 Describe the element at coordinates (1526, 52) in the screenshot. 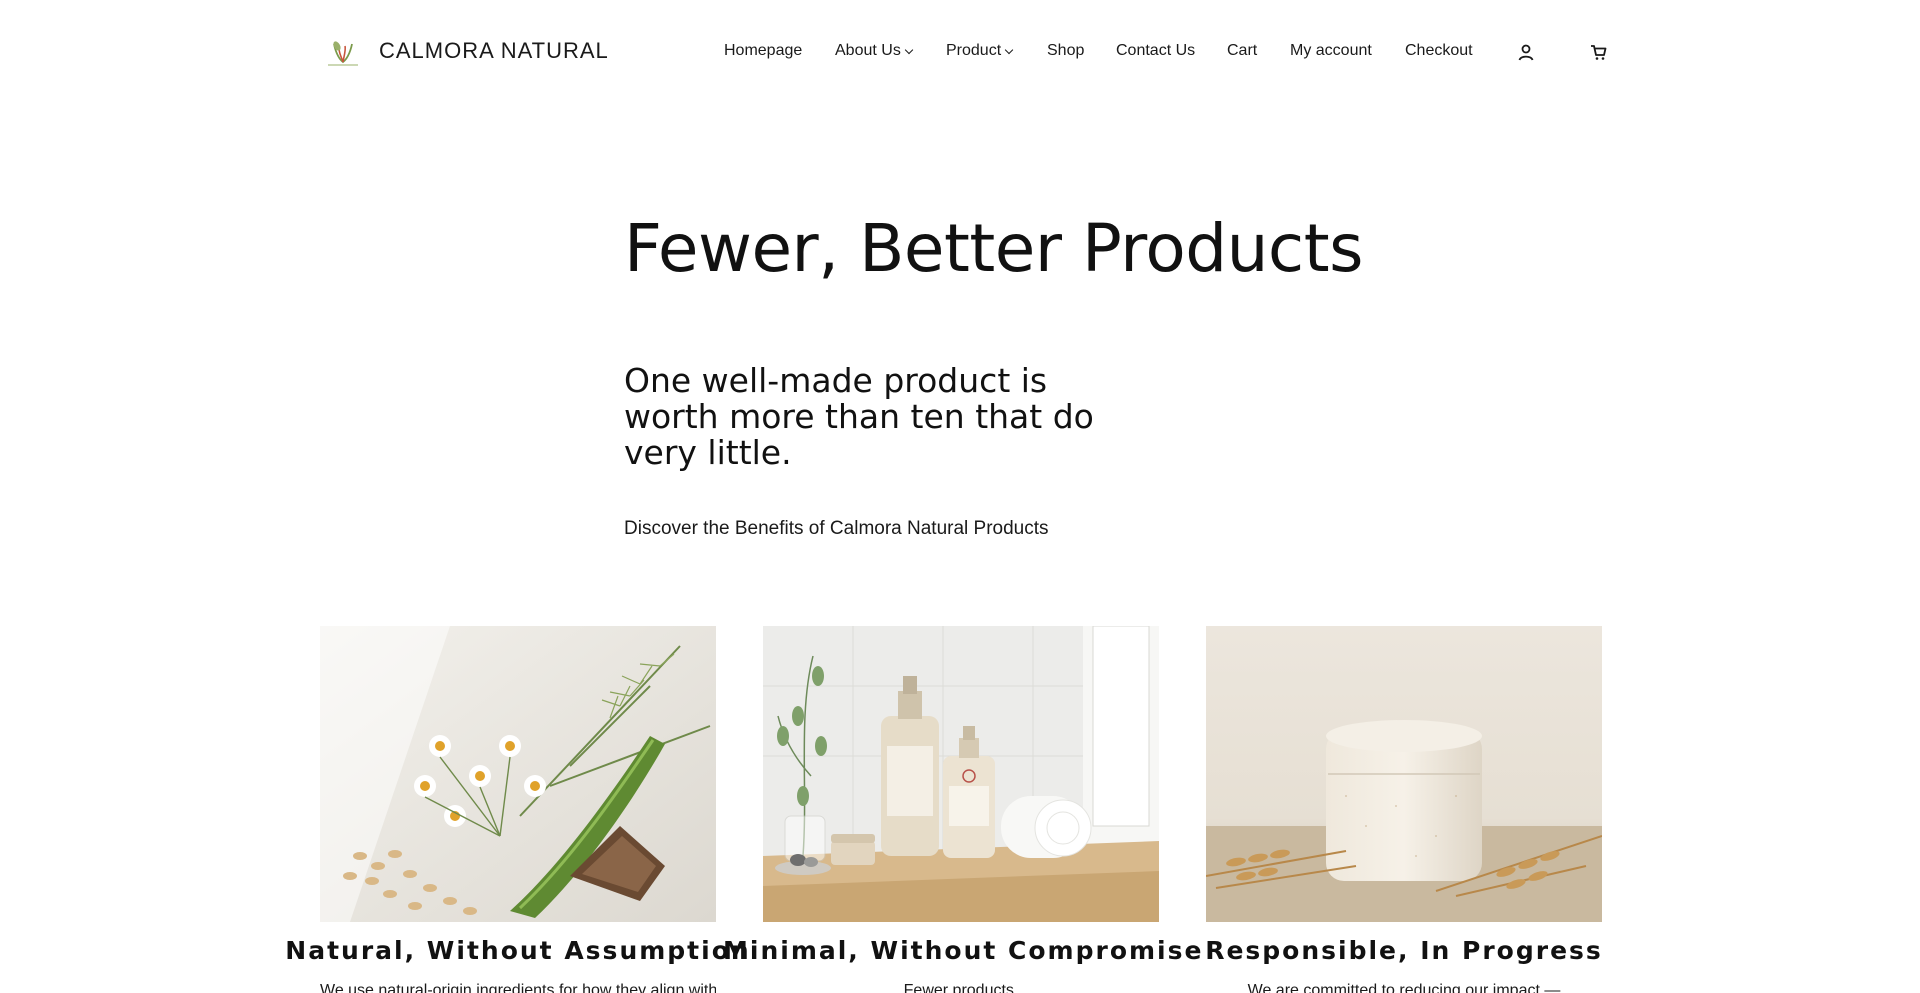

I see `user-icon` at that location.